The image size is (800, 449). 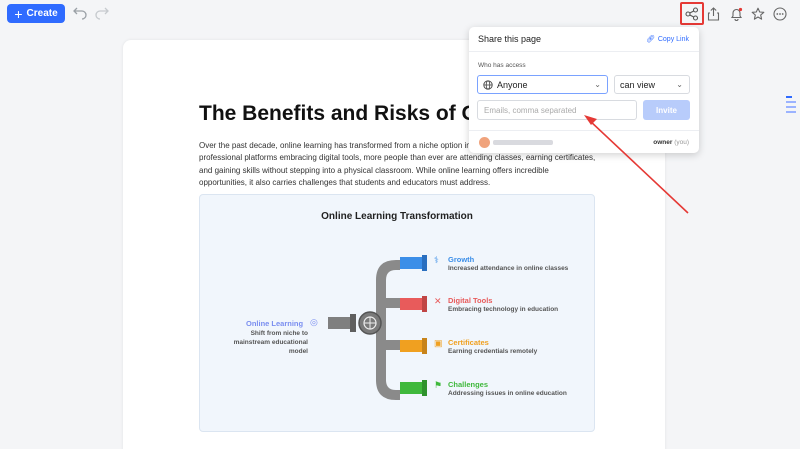 I want to click on plus-icon: +, so click(x=18, y=13).